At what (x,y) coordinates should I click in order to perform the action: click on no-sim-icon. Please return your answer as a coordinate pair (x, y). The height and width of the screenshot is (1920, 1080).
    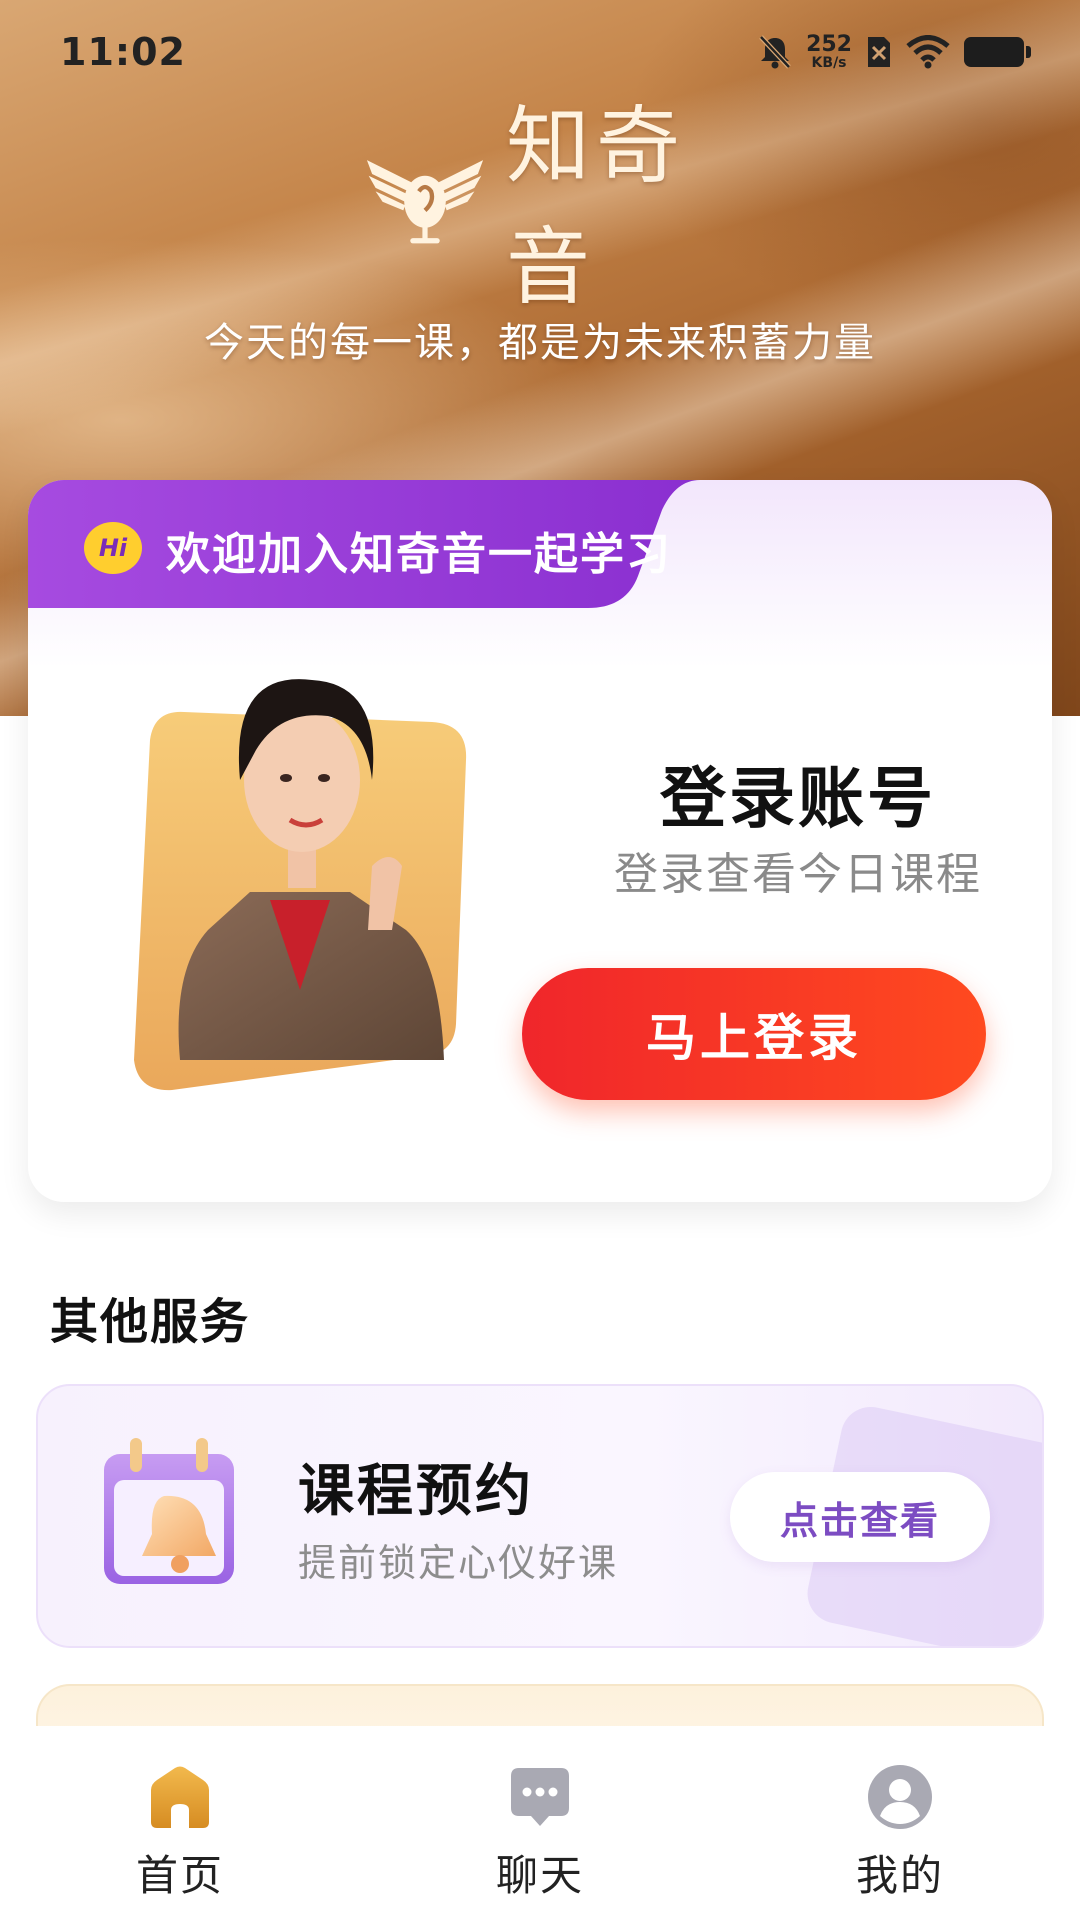
    Looking at the image, I should click on (879, 52).